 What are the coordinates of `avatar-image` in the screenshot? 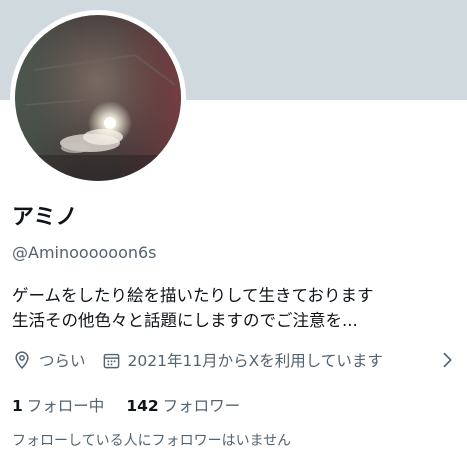 It's located at (98, 98).